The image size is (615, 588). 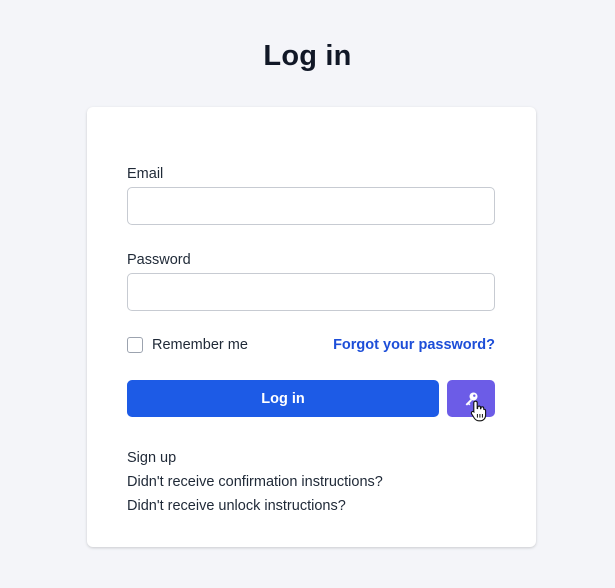 I want to click on sign-up-link: Sign up, so click(x=255, y=458).